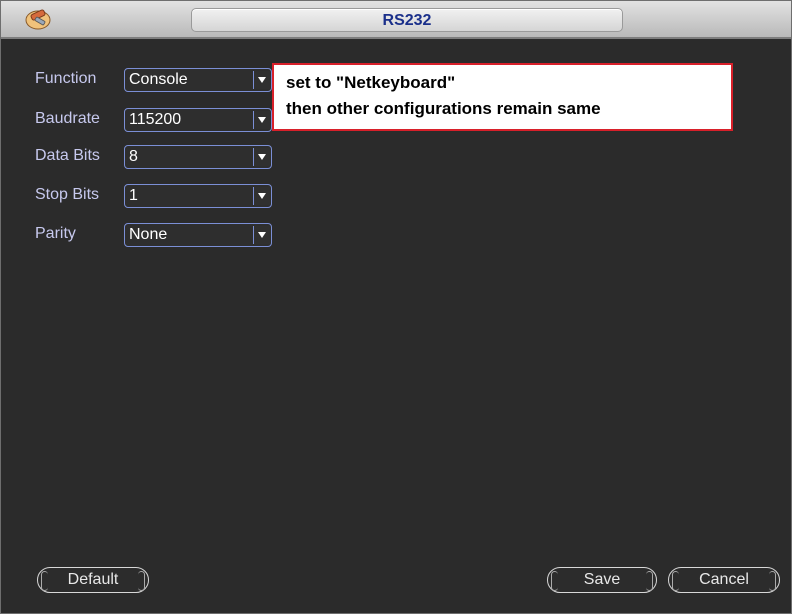  I want to click on parity-label: Parity, so click(55, 233).